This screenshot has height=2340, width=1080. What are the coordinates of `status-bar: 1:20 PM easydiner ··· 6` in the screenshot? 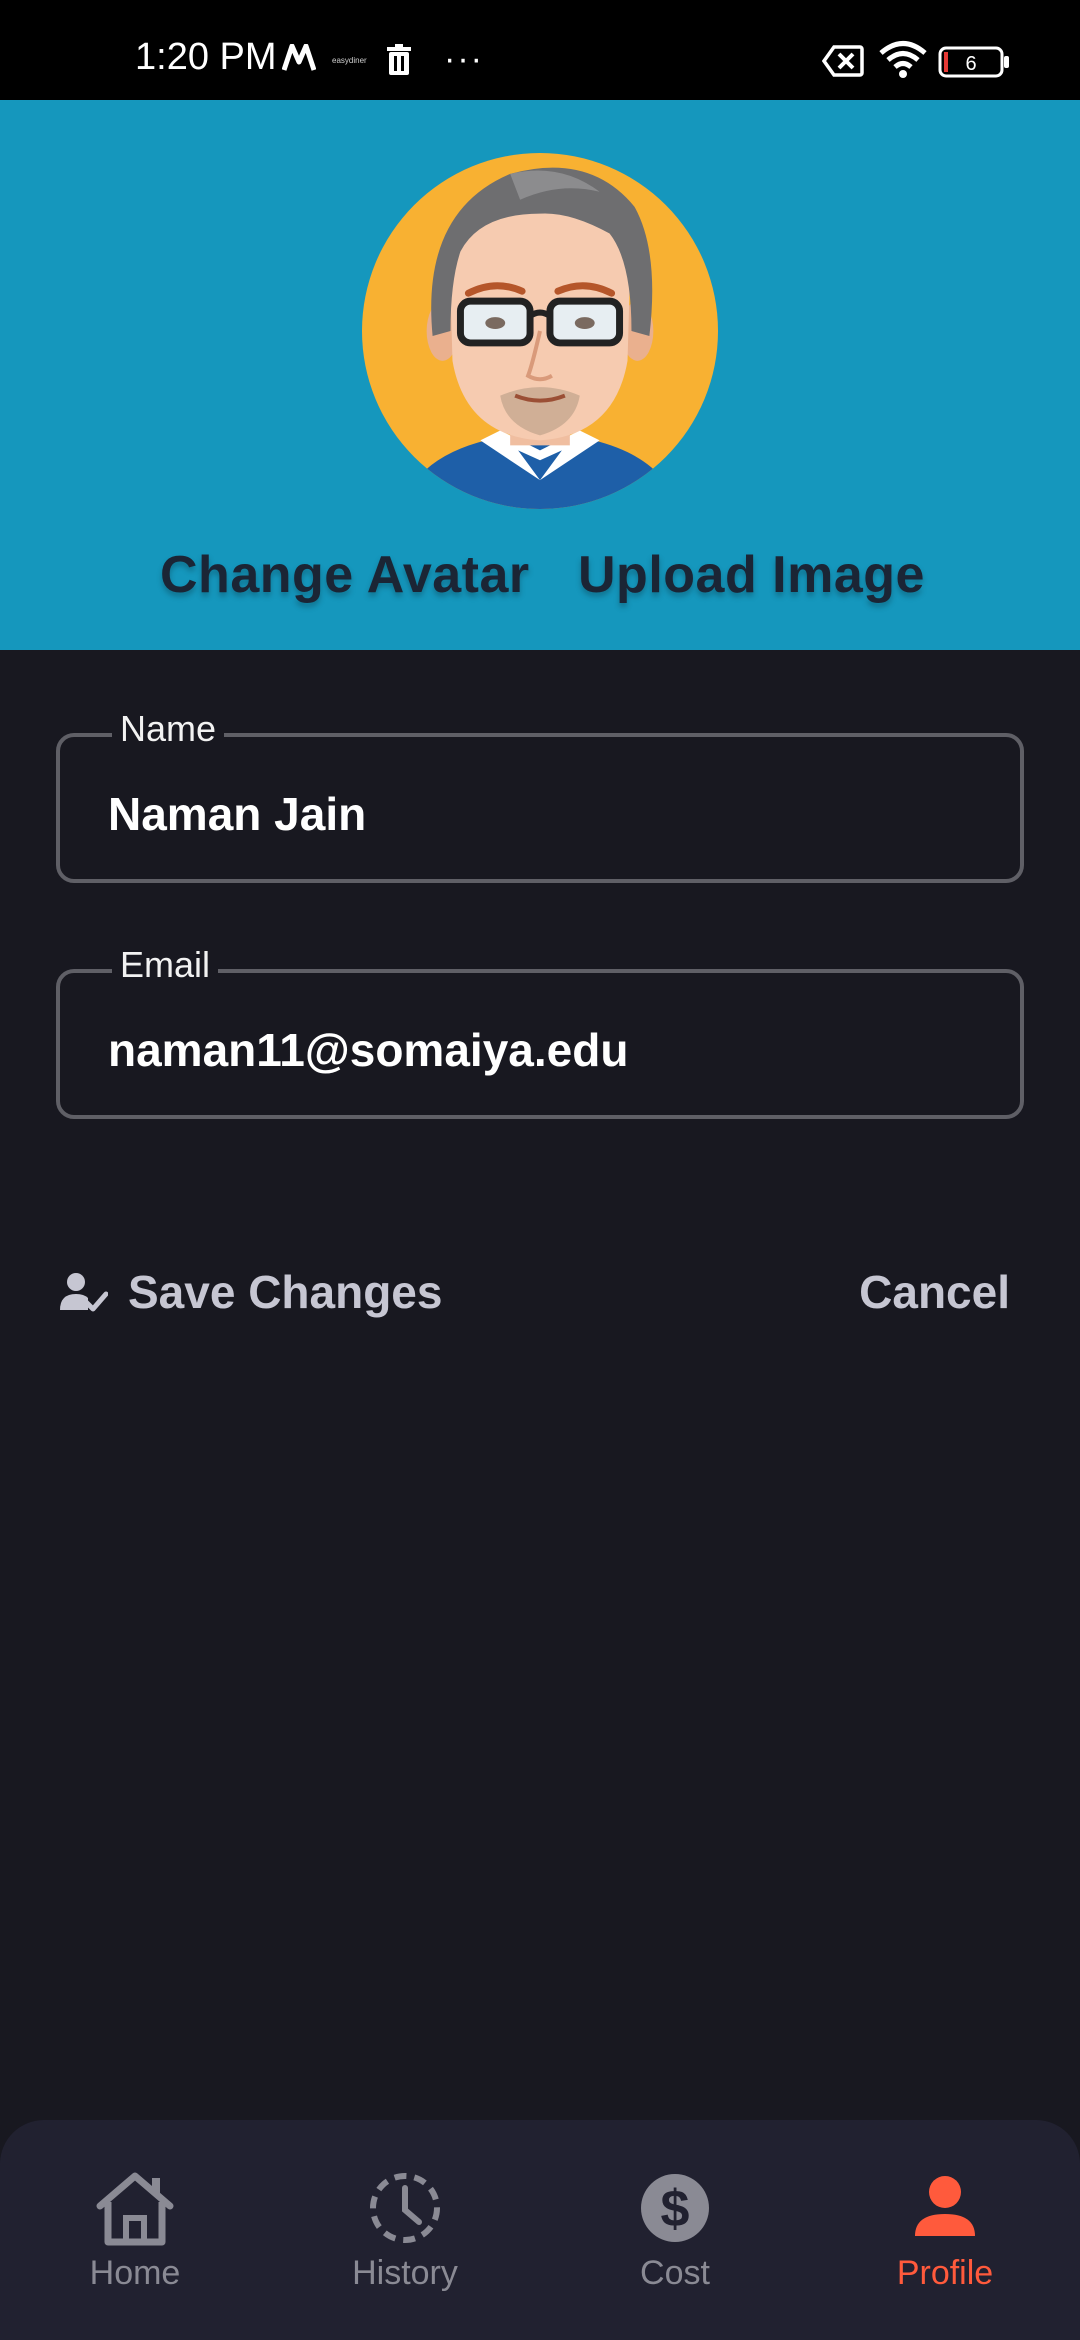 It's located at (540, 50).